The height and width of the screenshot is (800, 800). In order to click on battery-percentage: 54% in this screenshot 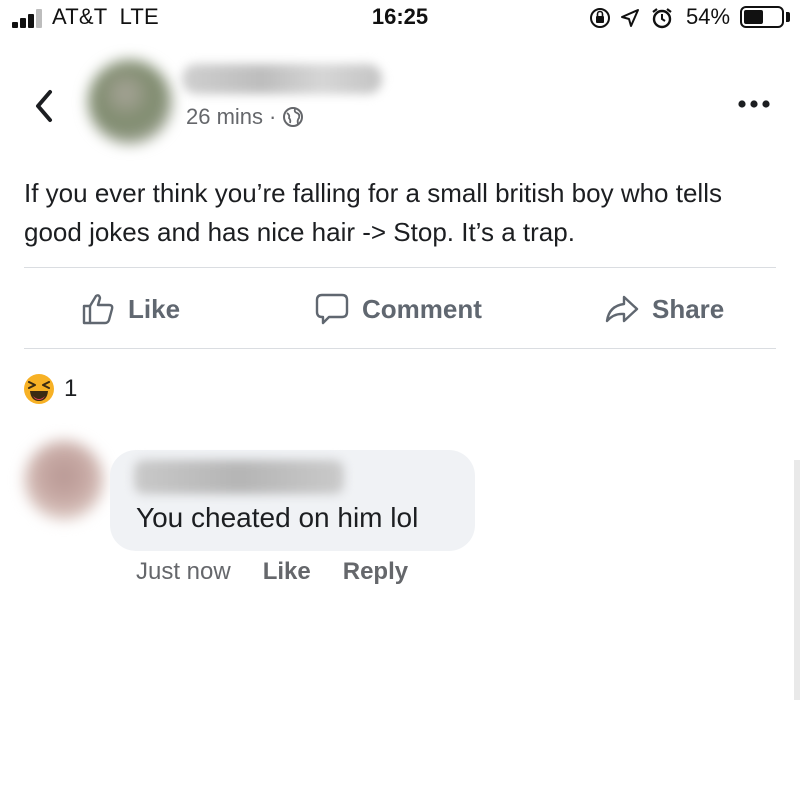, I will do `click(708, 16)`.